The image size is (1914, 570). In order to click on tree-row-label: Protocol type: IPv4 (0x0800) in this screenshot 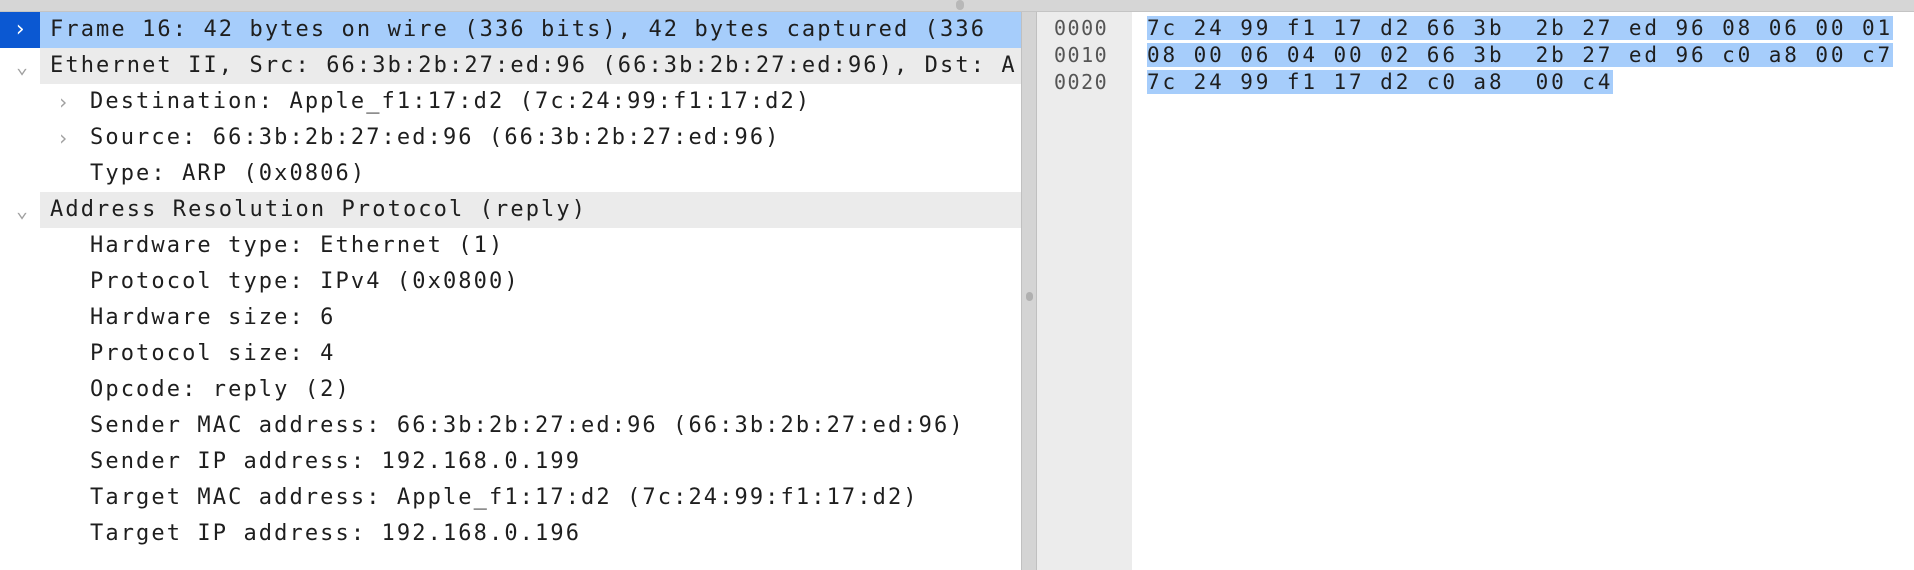, I will do `click(305, 281)`.